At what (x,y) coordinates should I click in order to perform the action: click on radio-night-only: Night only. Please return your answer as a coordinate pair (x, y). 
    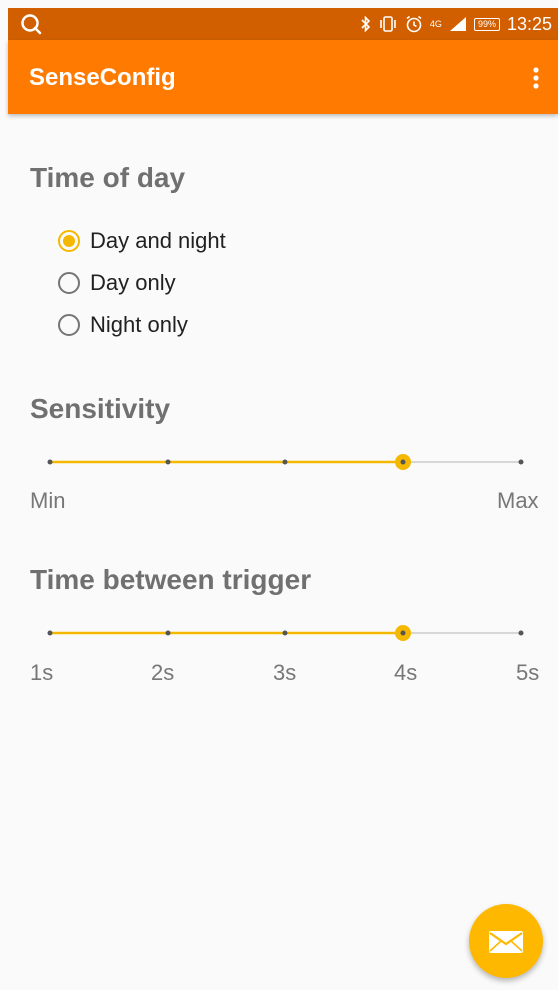
    Looking at the image, I should click on (123, 325).